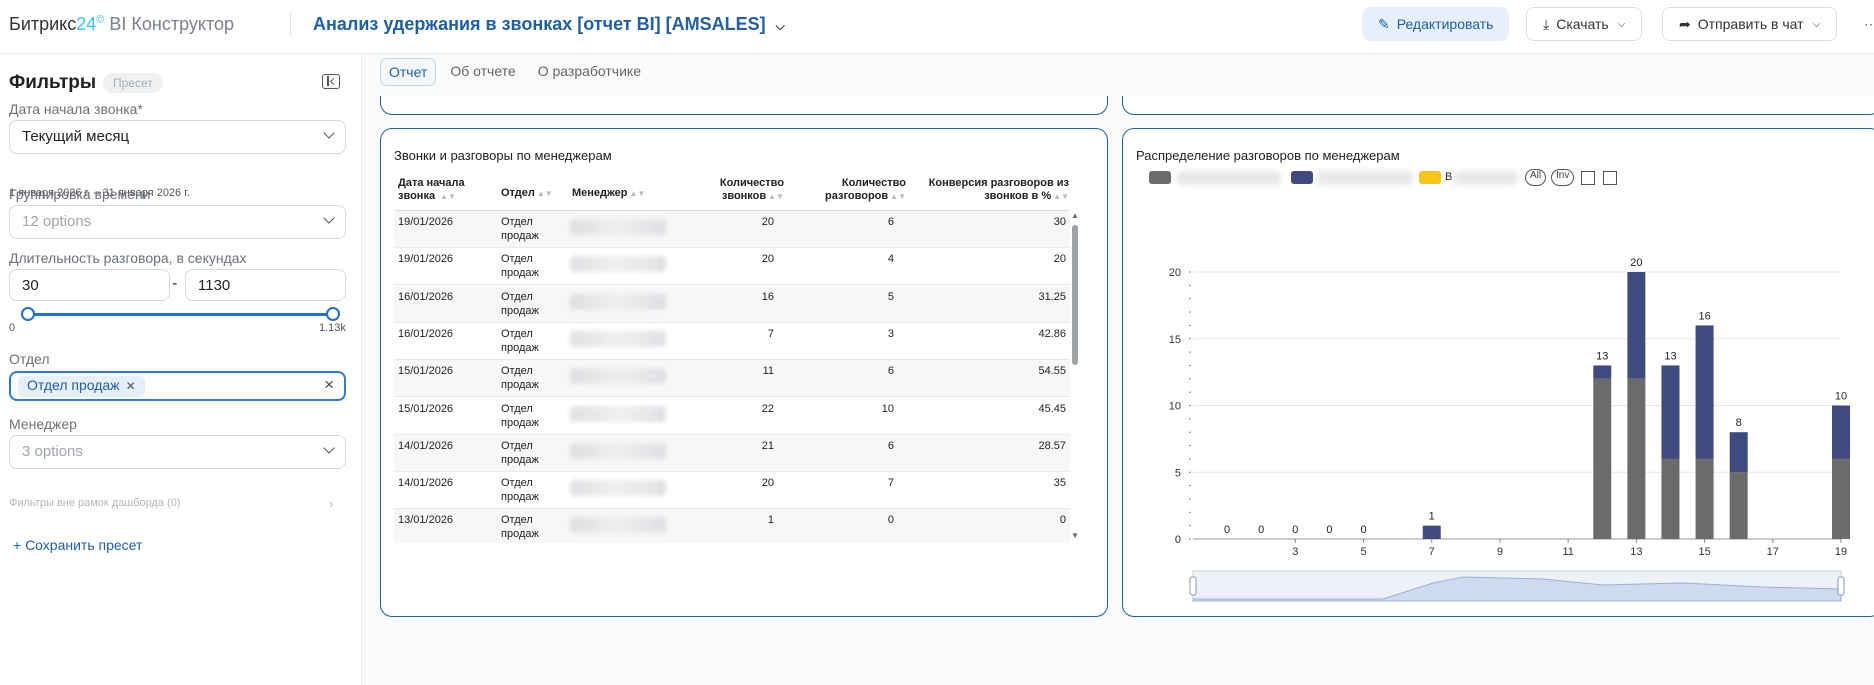 This screenshot has width=1874, height=685. I want to click on bar-total-label: 8, so click(1739, 423).